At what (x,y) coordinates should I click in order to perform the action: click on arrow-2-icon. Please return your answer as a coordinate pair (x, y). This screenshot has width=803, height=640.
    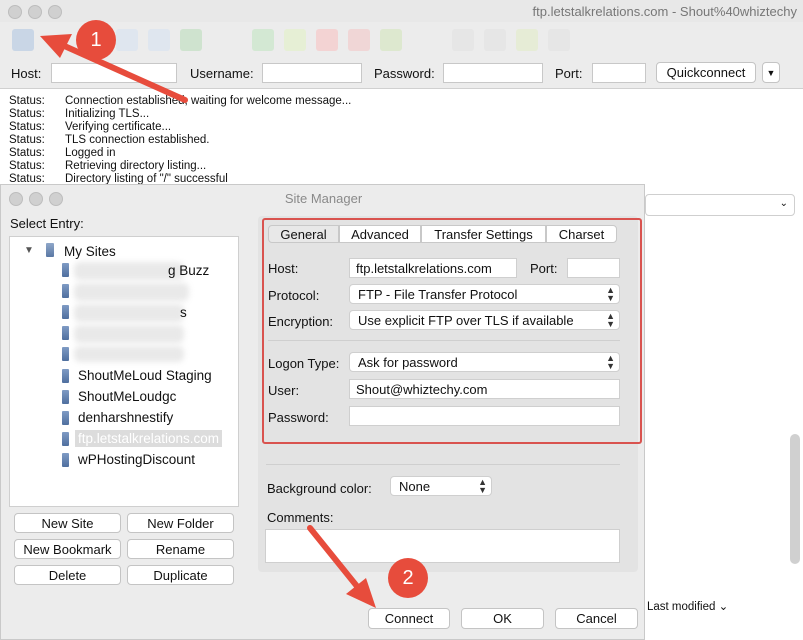
    Looking at the image, I should click on (341, 566).